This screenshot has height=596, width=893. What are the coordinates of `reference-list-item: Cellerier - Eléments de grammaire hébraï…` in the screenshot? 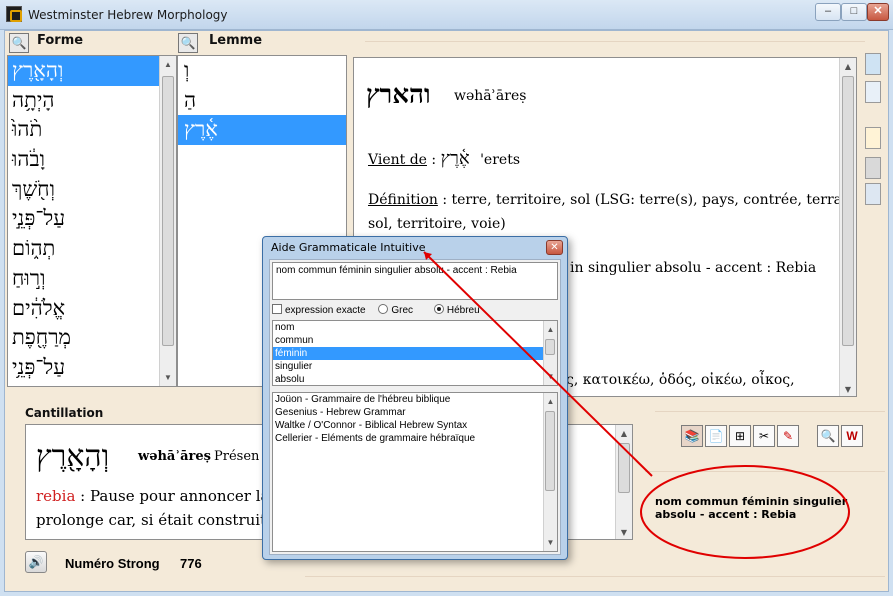 It's located at (415, 438).